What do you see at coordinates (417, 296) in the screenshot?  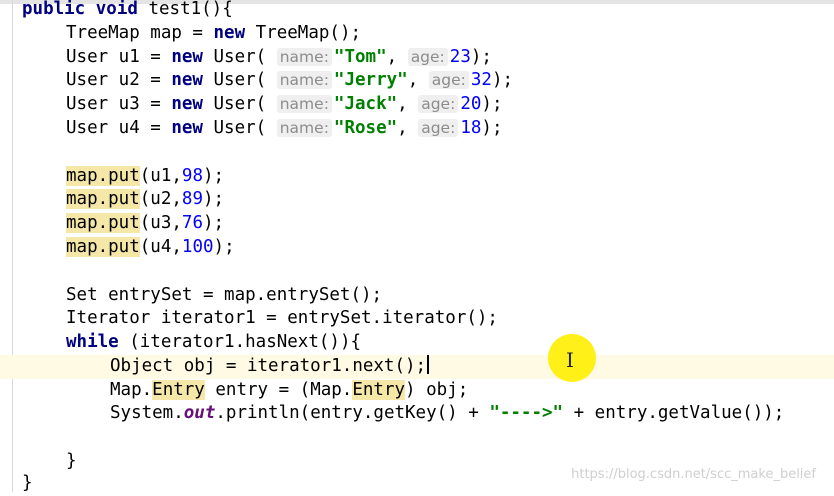 I see `code-line: Set entrySet = map.entrySet();` at bounding box center [417, 296].